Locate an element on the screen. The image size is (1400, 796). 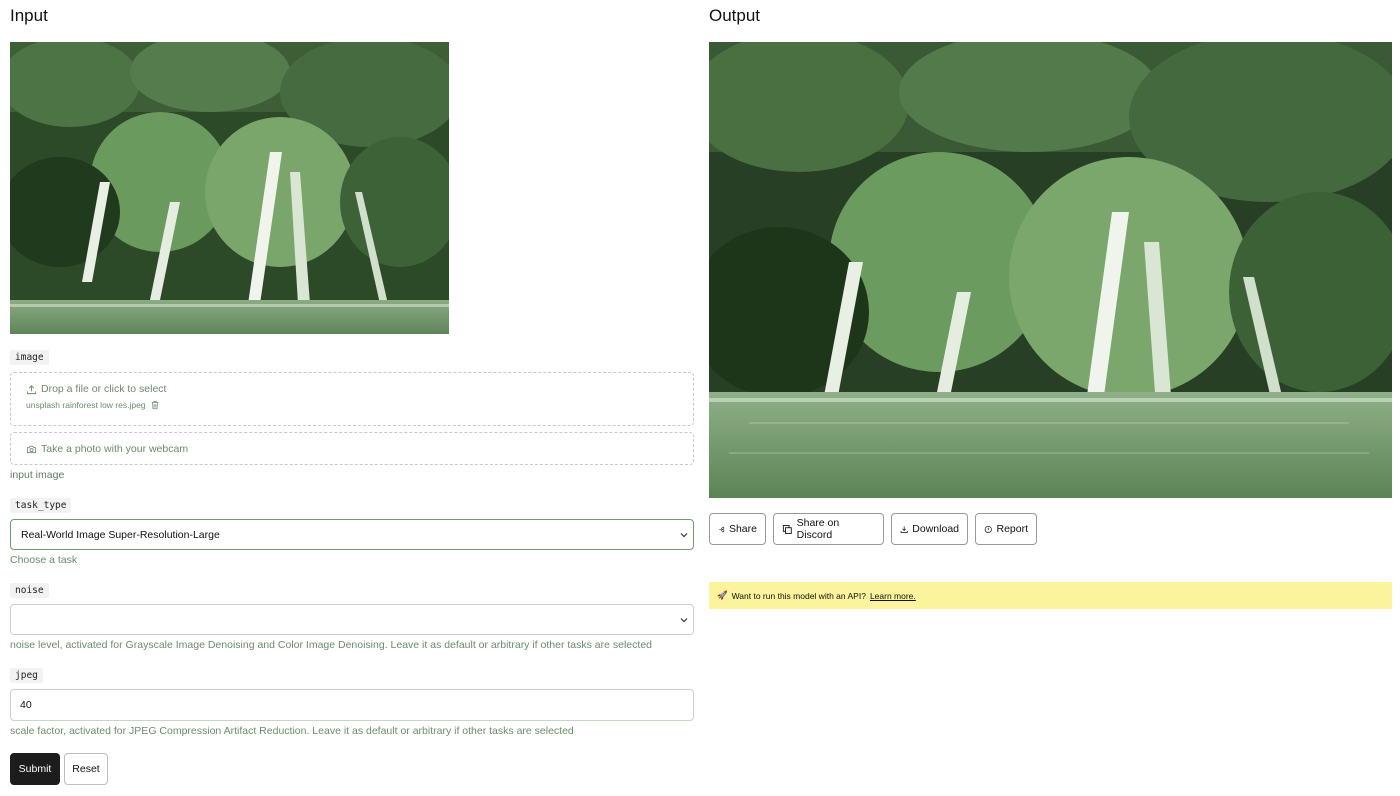
task-type-value: Real-World Image Super-Resolution-Large is located at coordinates (120, 534).